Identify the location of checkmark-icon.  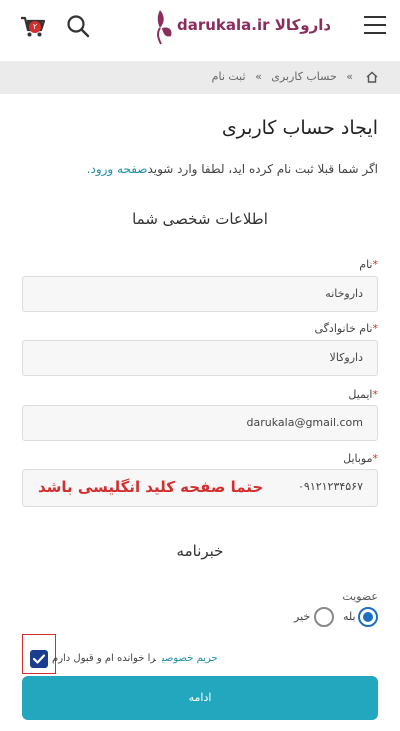
(39, 659).